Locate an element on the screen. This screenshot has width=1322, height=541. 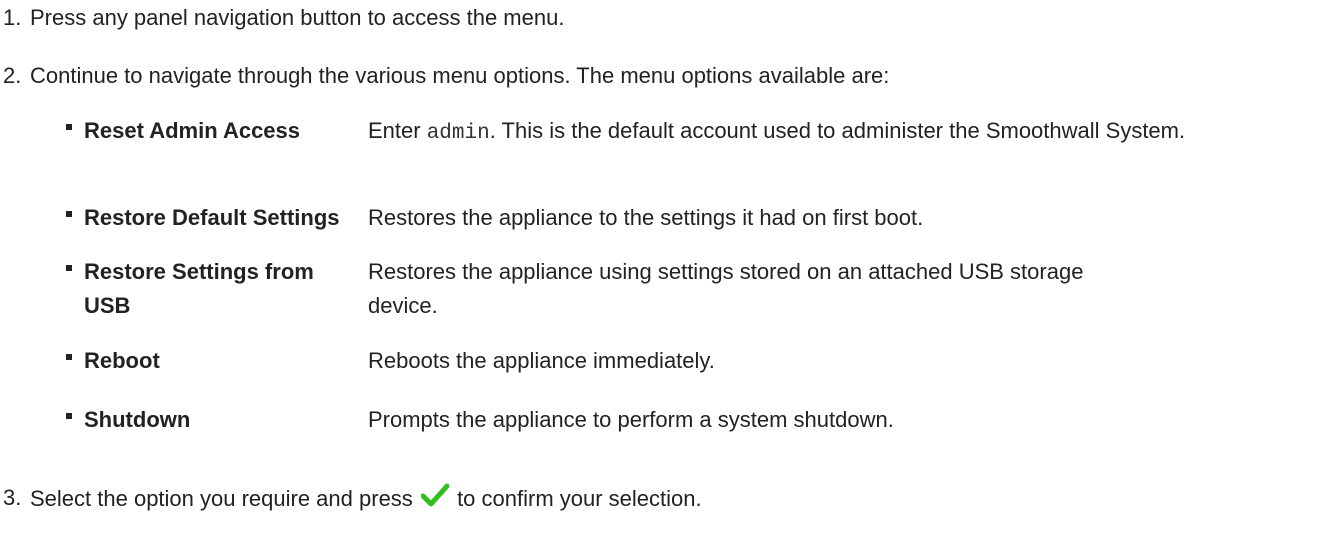
step-number: 2. is located at coordinates (12, 75).